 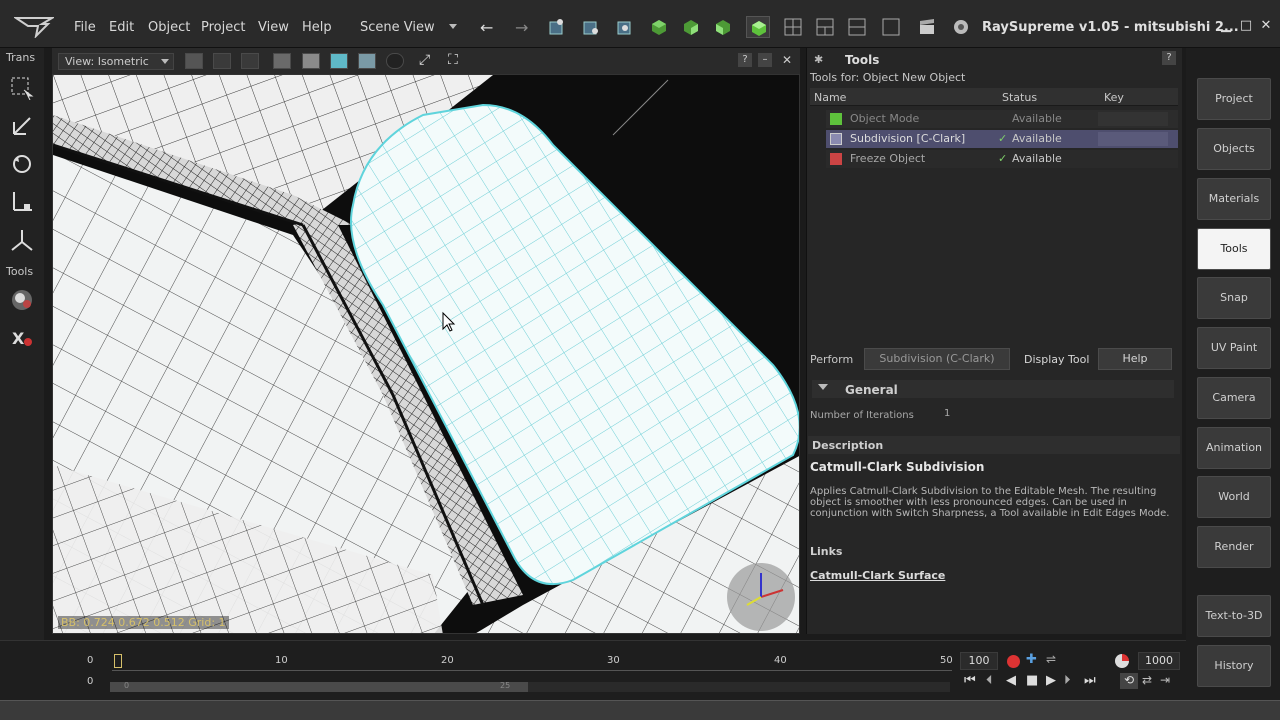 What do you see at coordinates (1051, 680) in the screenshot?
I see `play-icon: ▶` at bounding box center [1051, 680].